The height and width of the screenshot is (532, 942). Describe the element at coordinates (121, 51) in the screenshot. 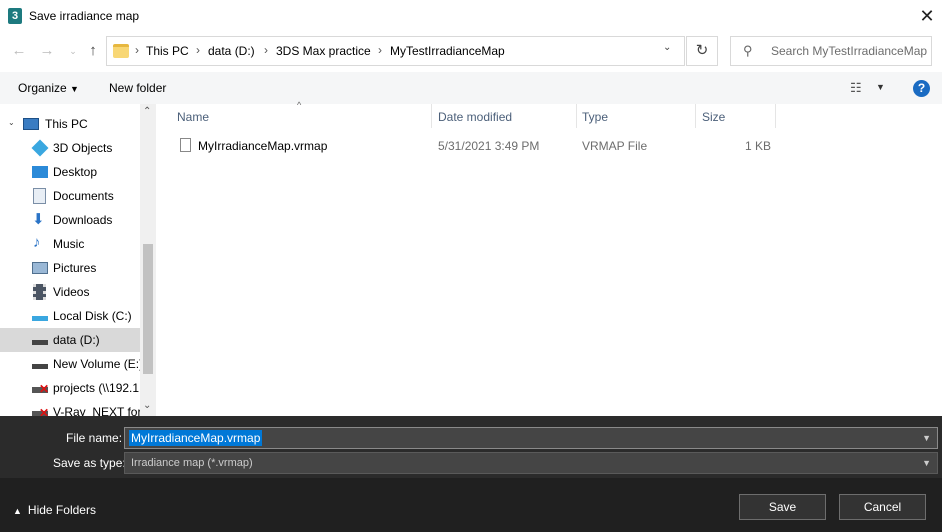

I see `folder-icon` at that location.